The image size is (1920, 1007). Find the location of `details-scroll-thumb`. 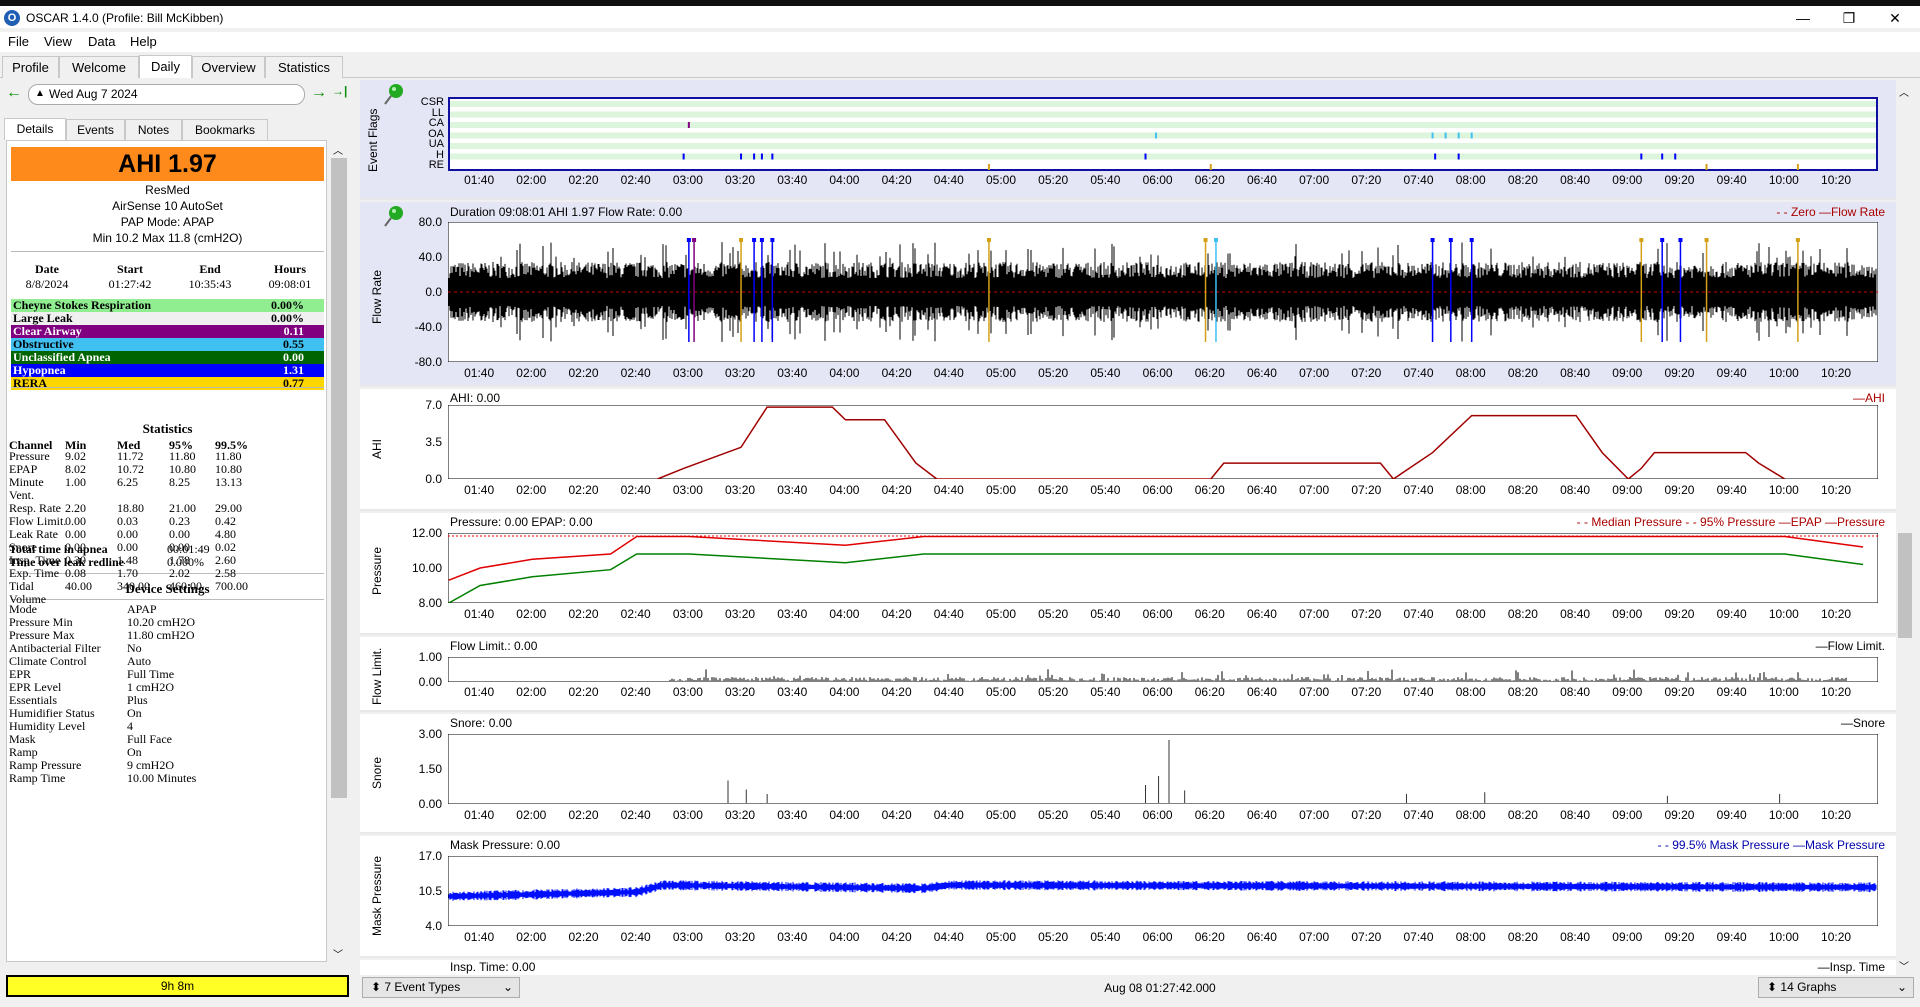

details-scroll-thumb is located at coordinates (339, 478).